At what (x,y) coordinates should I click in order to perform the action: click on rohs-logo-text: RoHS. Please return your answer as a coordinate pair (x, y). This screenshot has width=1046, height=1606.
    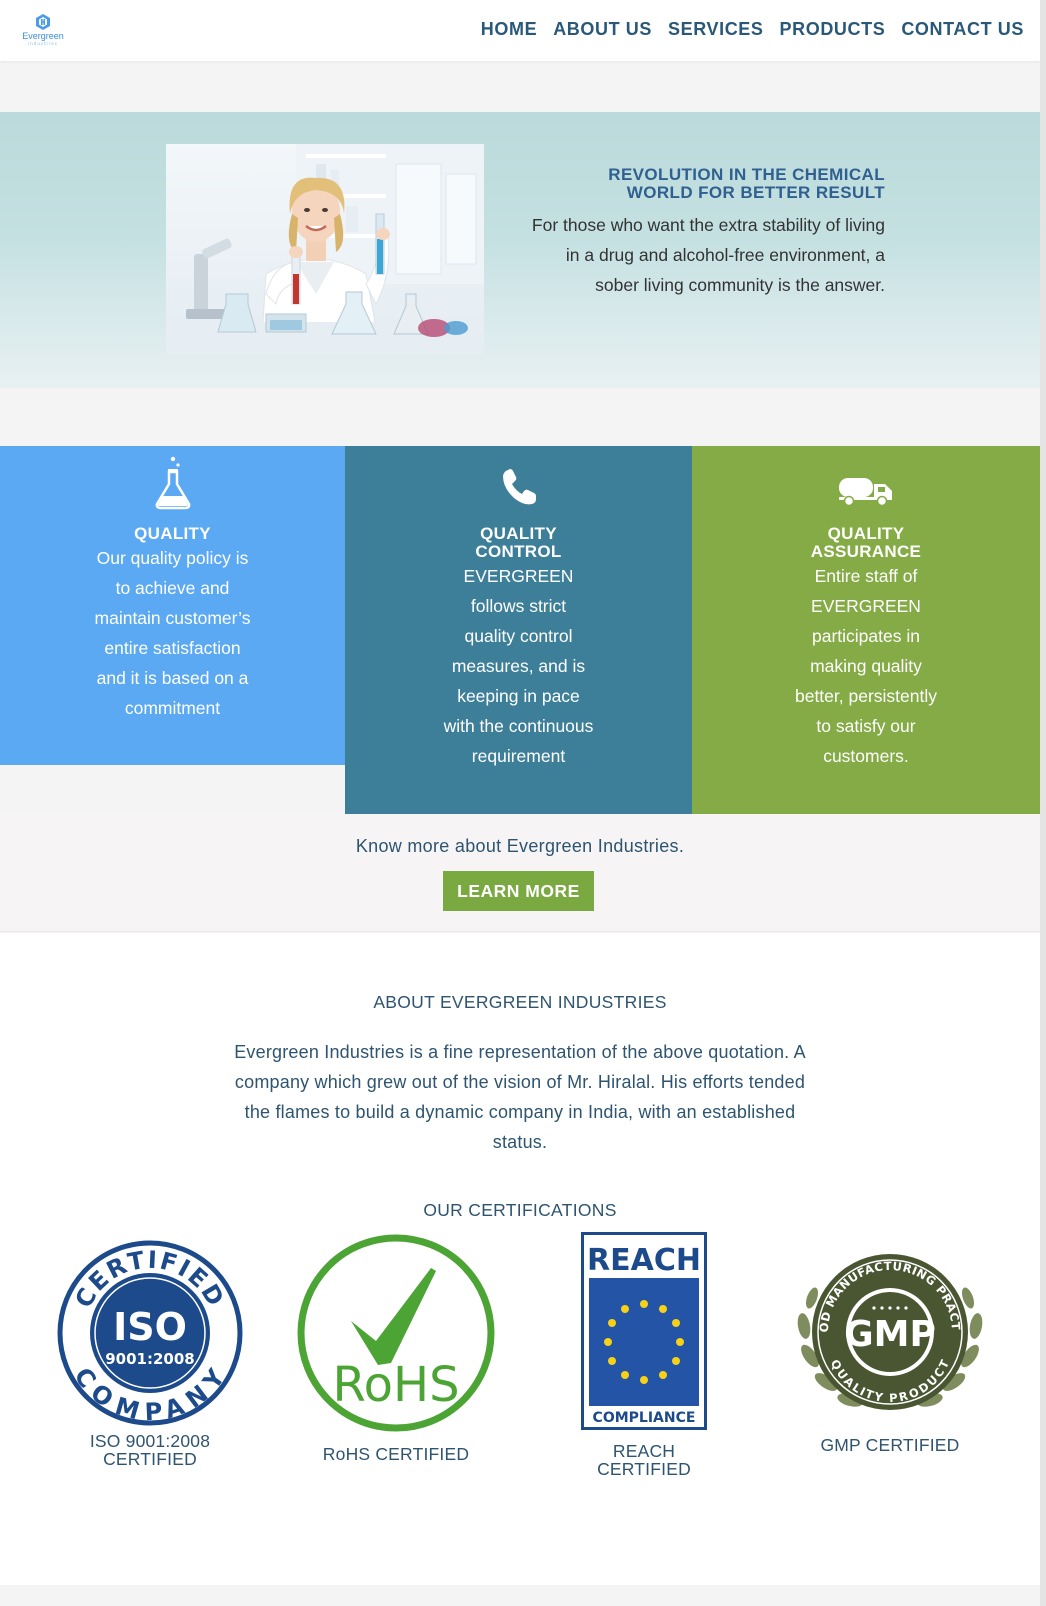
    Looking at the image, I should click on (395, 1385).